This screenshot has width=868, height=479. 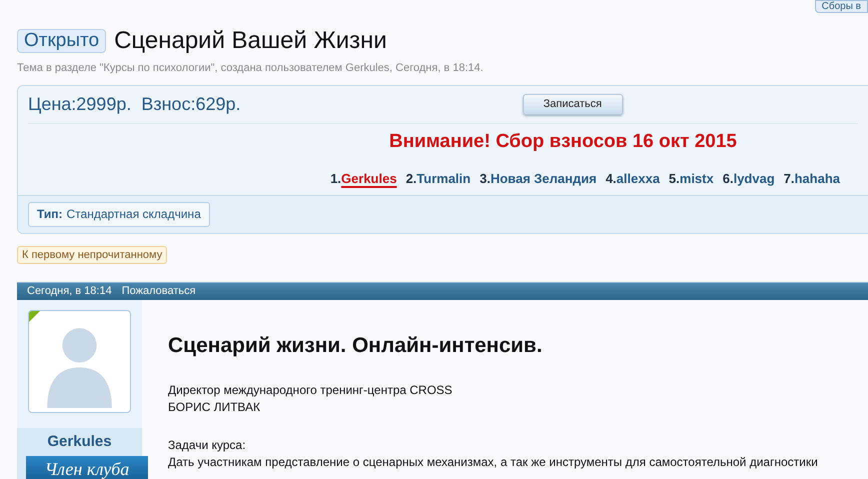 I want to click on participant-number: 7., so click(x=789, y=178).